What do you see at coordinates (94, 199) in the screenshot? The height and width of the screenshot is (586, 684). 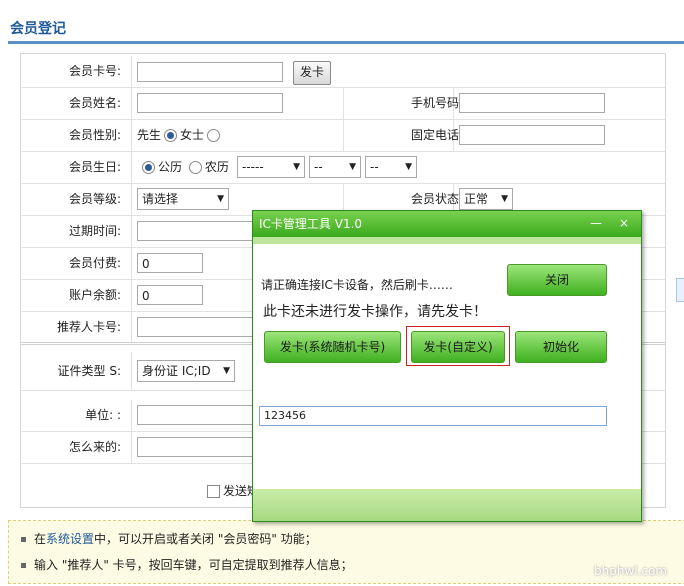 I see `level-label: 会员等级:` at bounding box center [94, 199].